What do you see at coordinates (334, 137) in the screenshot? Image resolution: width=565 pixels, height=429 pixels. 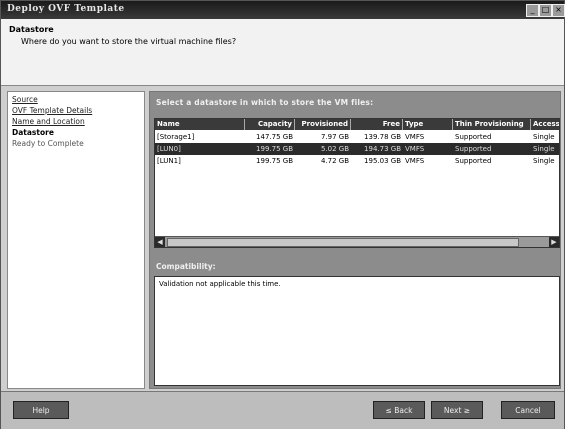 I see `cell-provisioned: 7.97 GB` at bounding box center [334, 137].